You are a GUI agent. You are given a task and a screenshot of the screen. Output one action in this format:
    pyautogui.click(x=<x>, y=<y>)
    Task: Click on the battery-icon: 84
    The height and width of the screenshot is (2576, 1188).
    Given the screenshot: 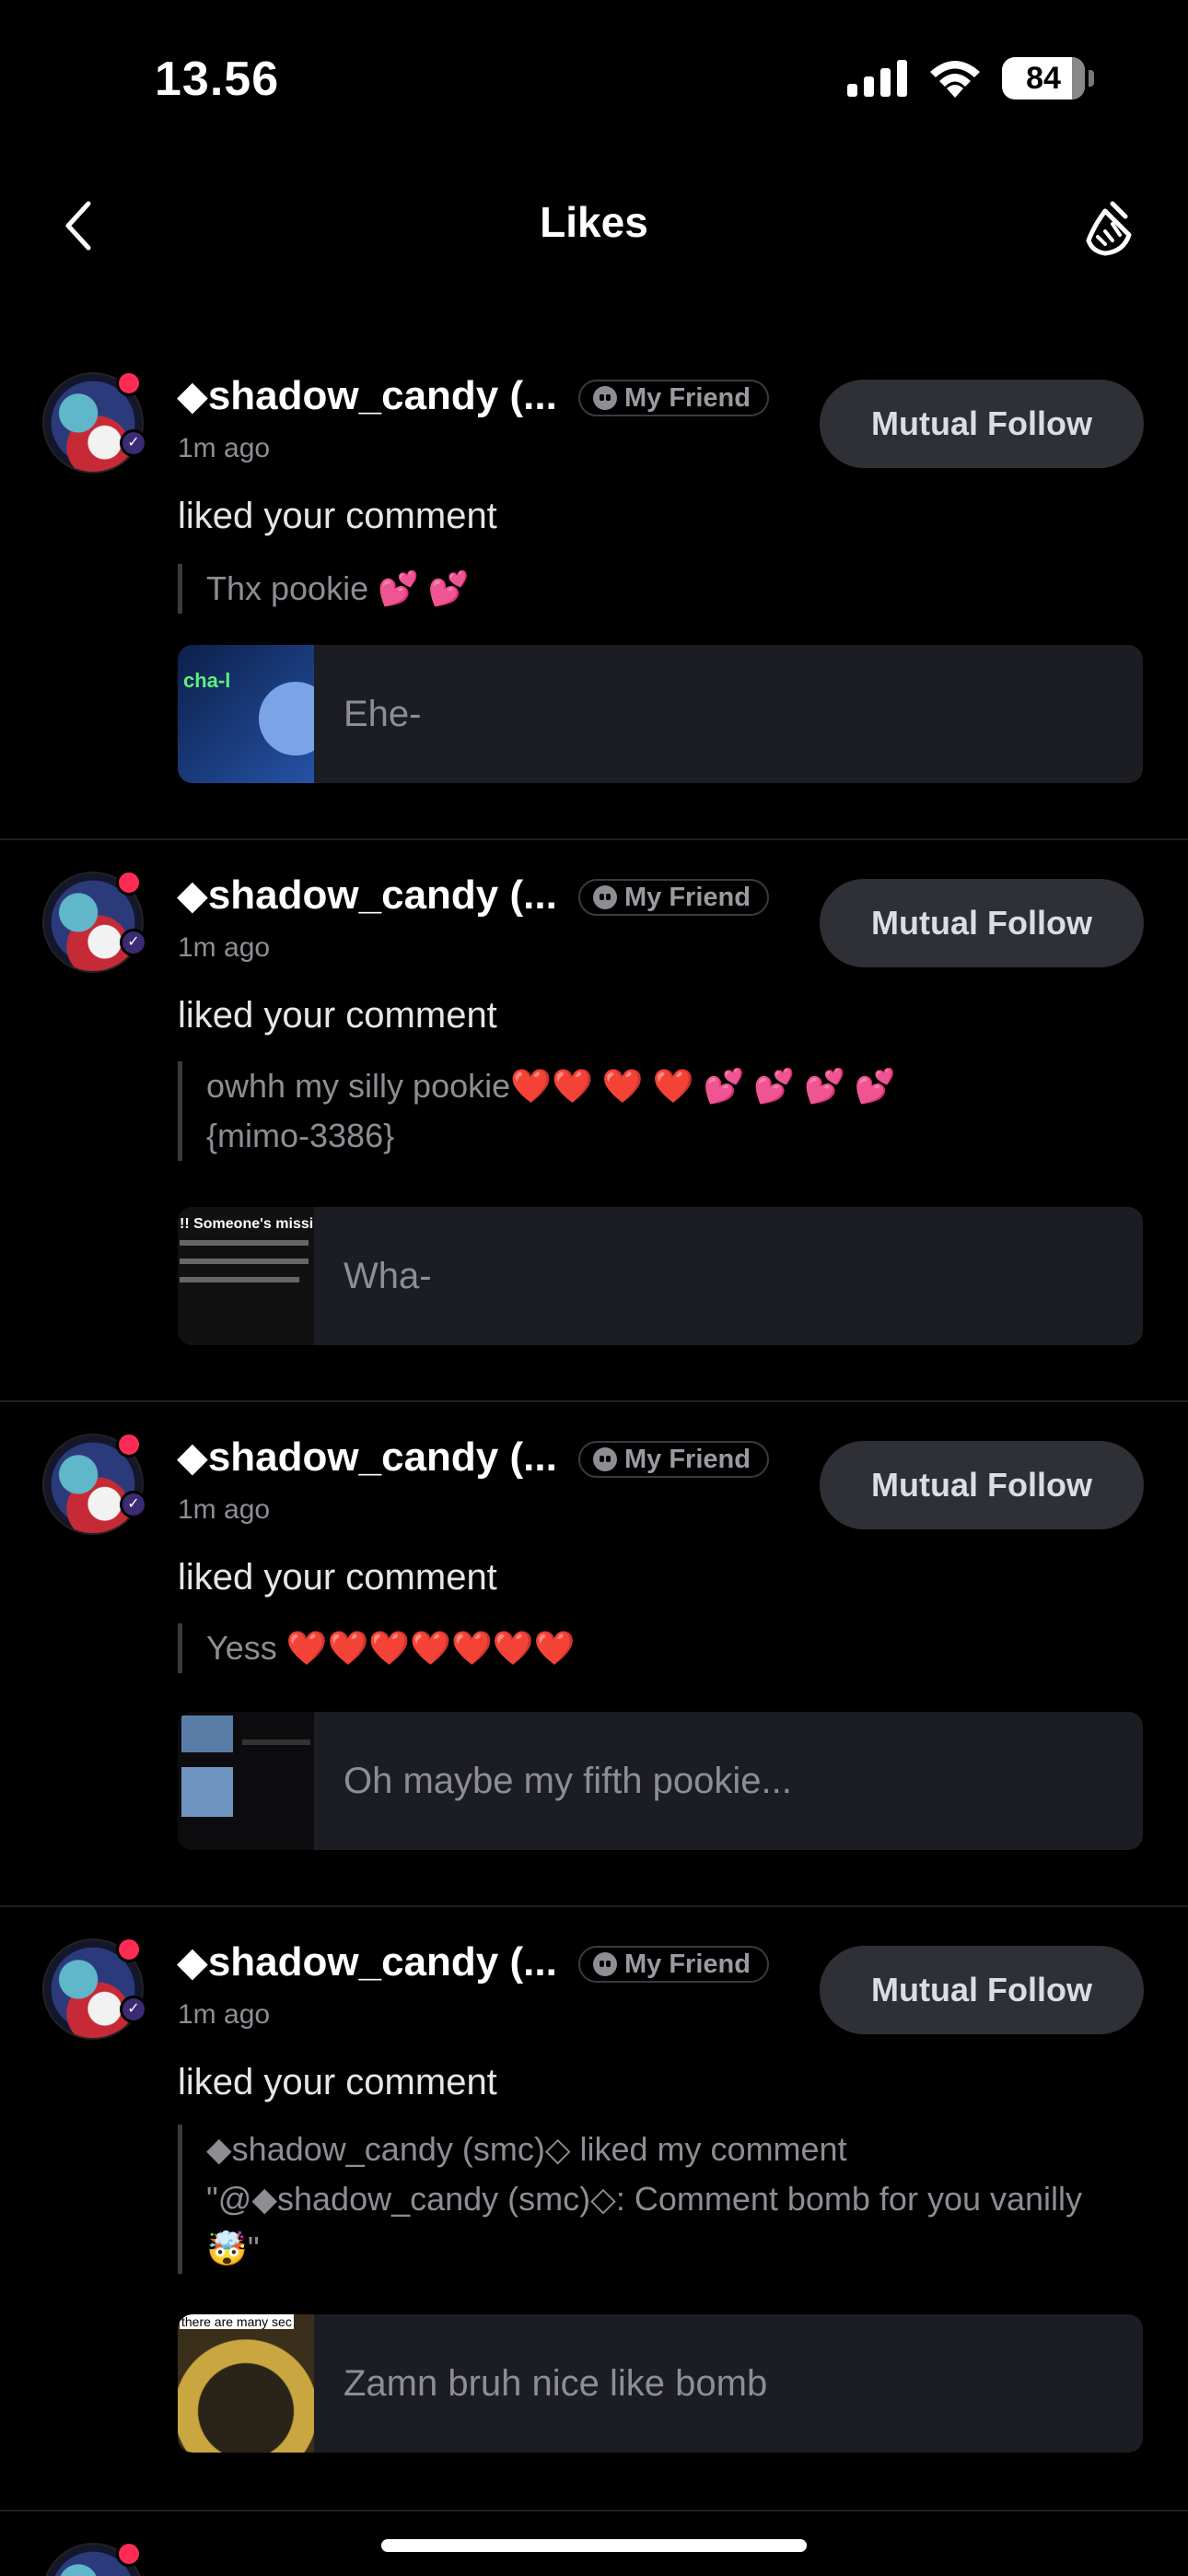 What is the action you would take?
    pyautogui.click(x=1048, y=78)
    